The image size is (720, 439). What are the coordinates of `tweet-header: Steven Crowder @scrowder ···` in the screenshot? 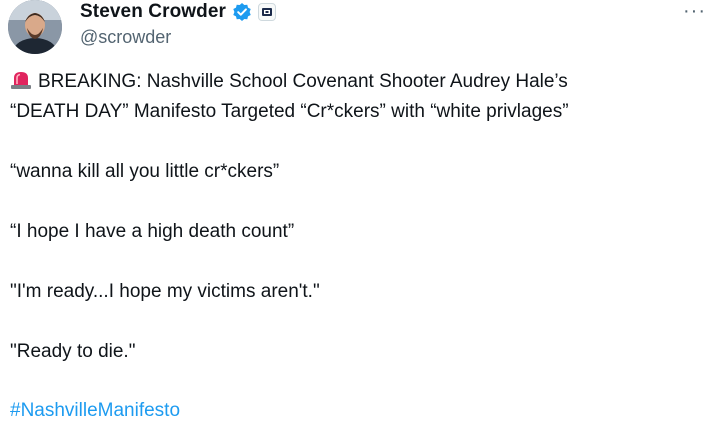 It's located at (364, 30).